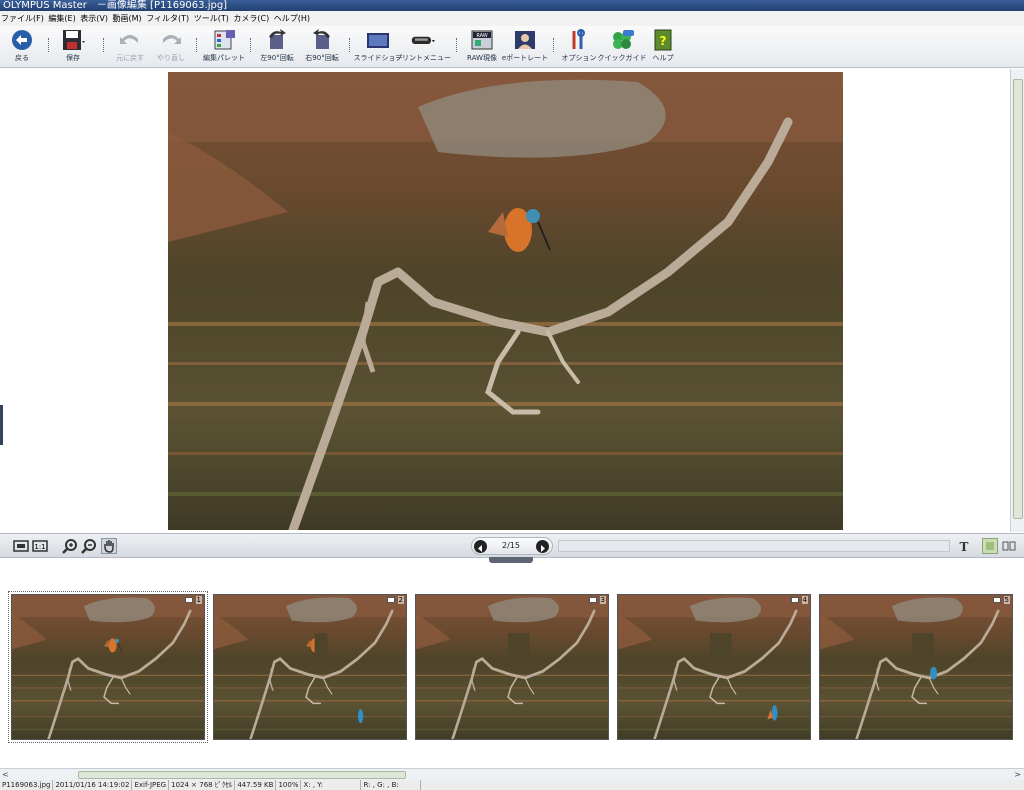  I want to click on save-button: 保存, so click(73, 45).